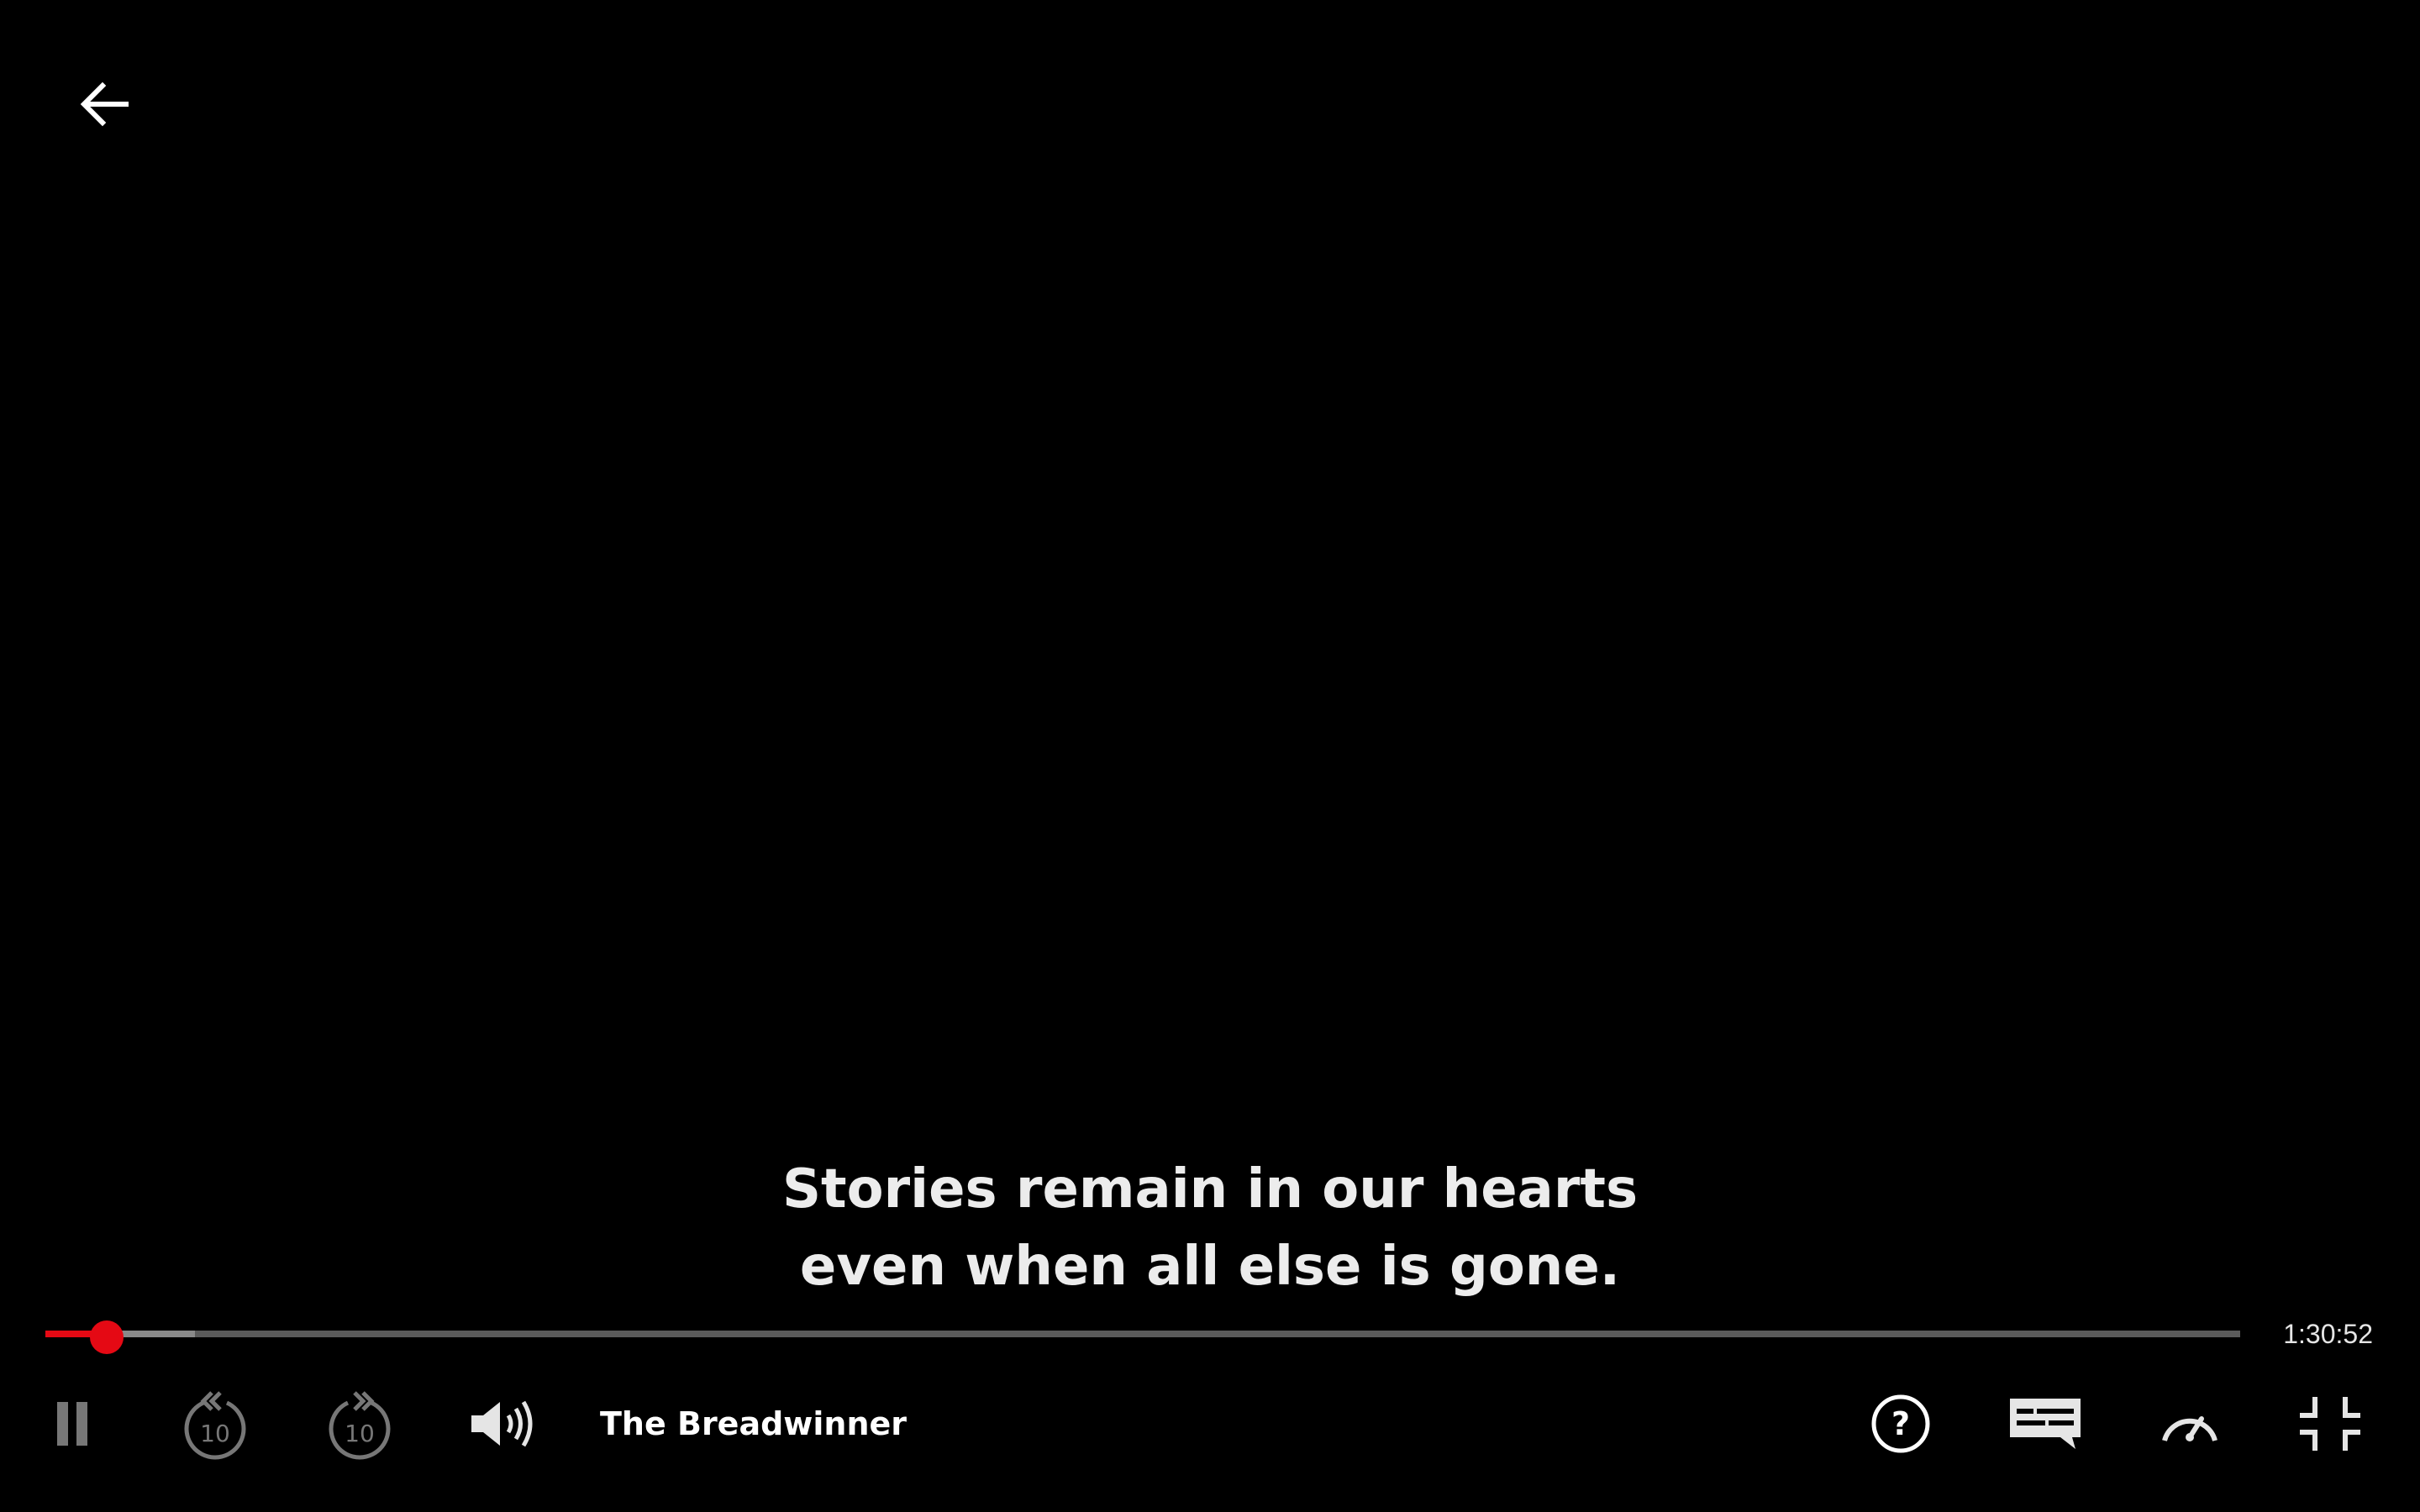  I want to click on exit-fullscreen-button, so click(2330, 1424).